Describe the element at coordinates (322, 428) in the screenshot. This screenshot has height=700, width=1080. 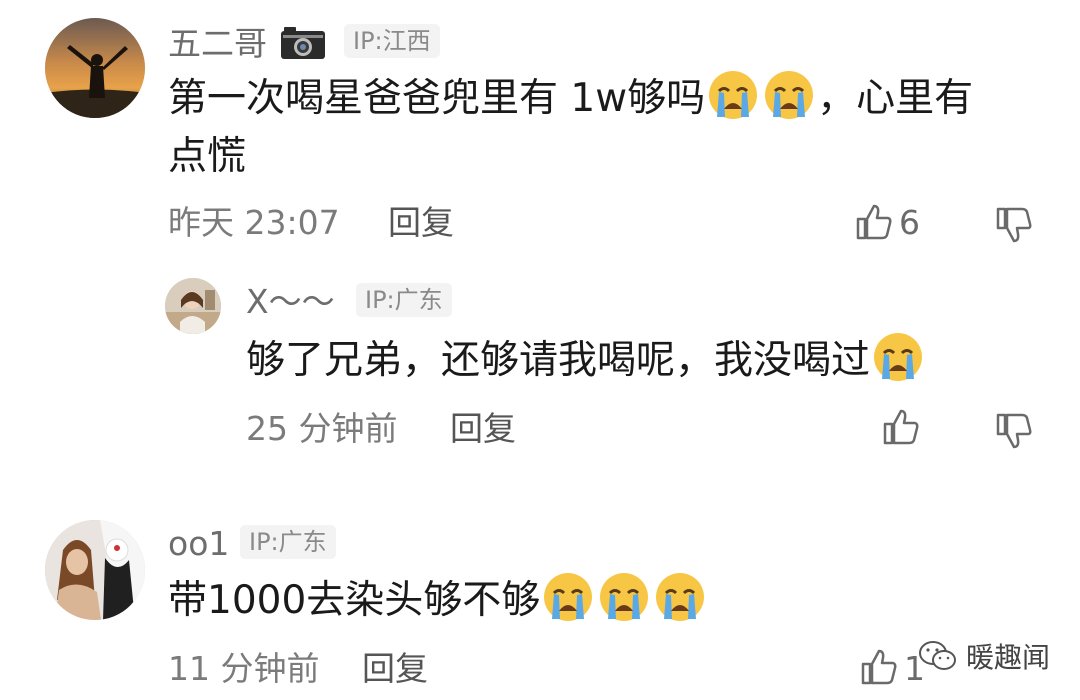
I see `comment-time: 25 分钟前` at that location.